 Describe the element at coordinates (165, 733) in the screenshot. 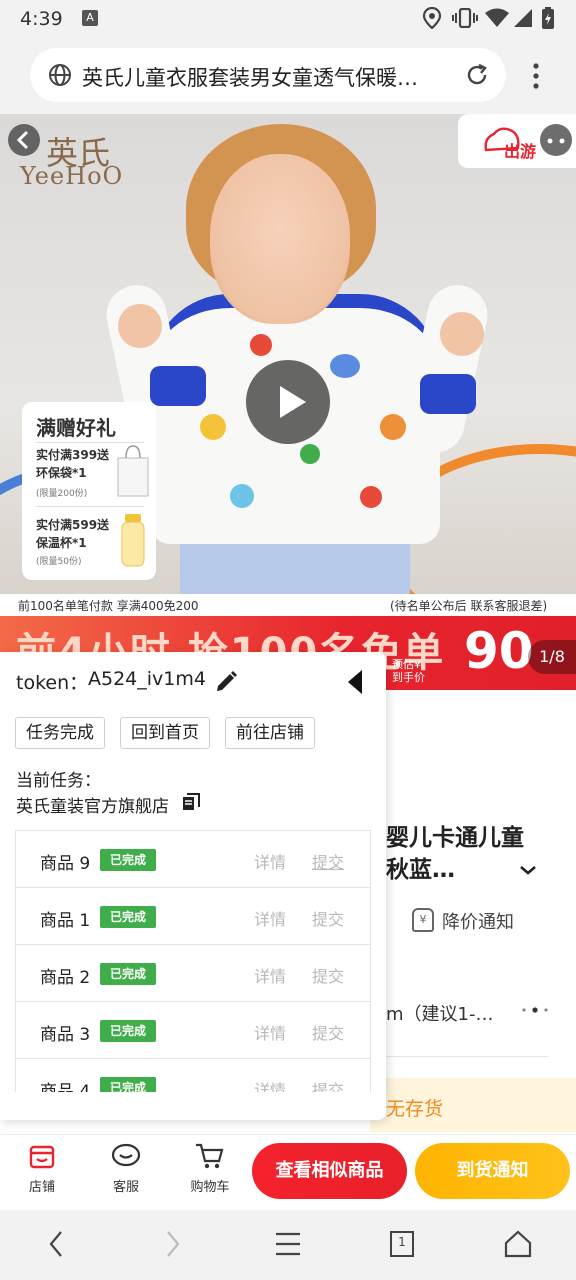

I see `back-to-home-button: 回到首页` at that location.